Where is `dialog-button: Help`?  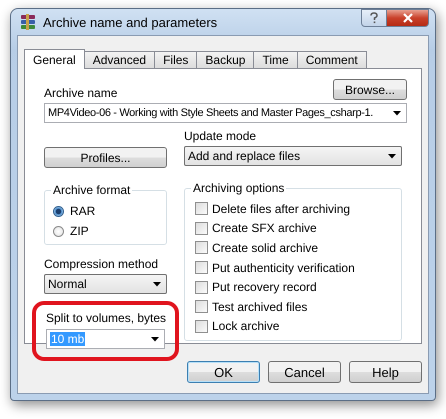
dialog-button: Help is located at coordinates (385, 372).